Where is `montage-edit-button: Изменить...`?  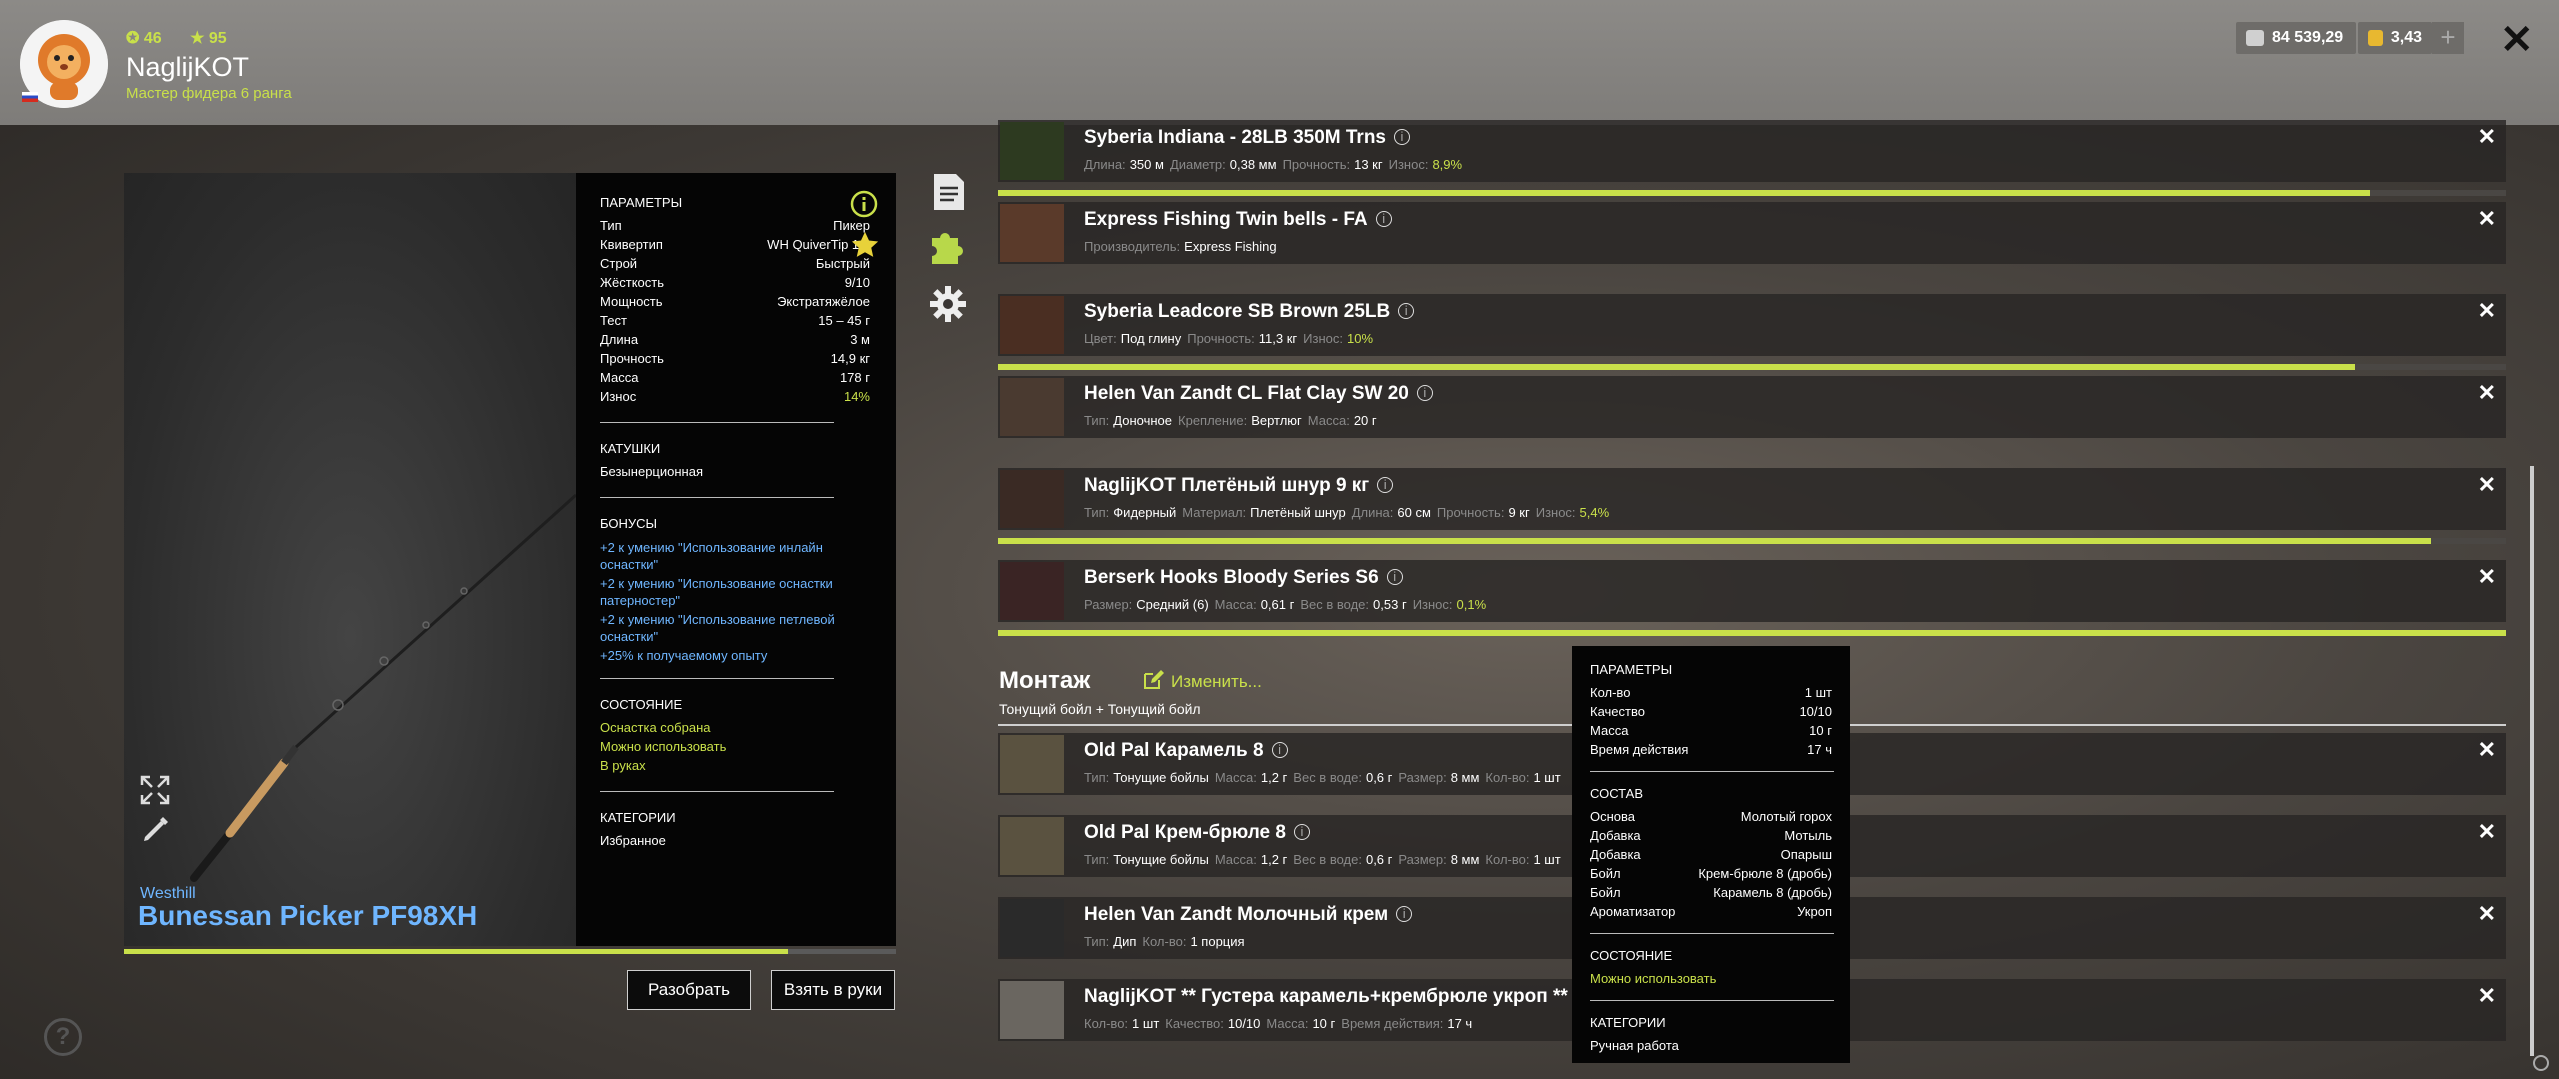 montage-edit-button: Изменить... is located at coordinates (1202, 681).